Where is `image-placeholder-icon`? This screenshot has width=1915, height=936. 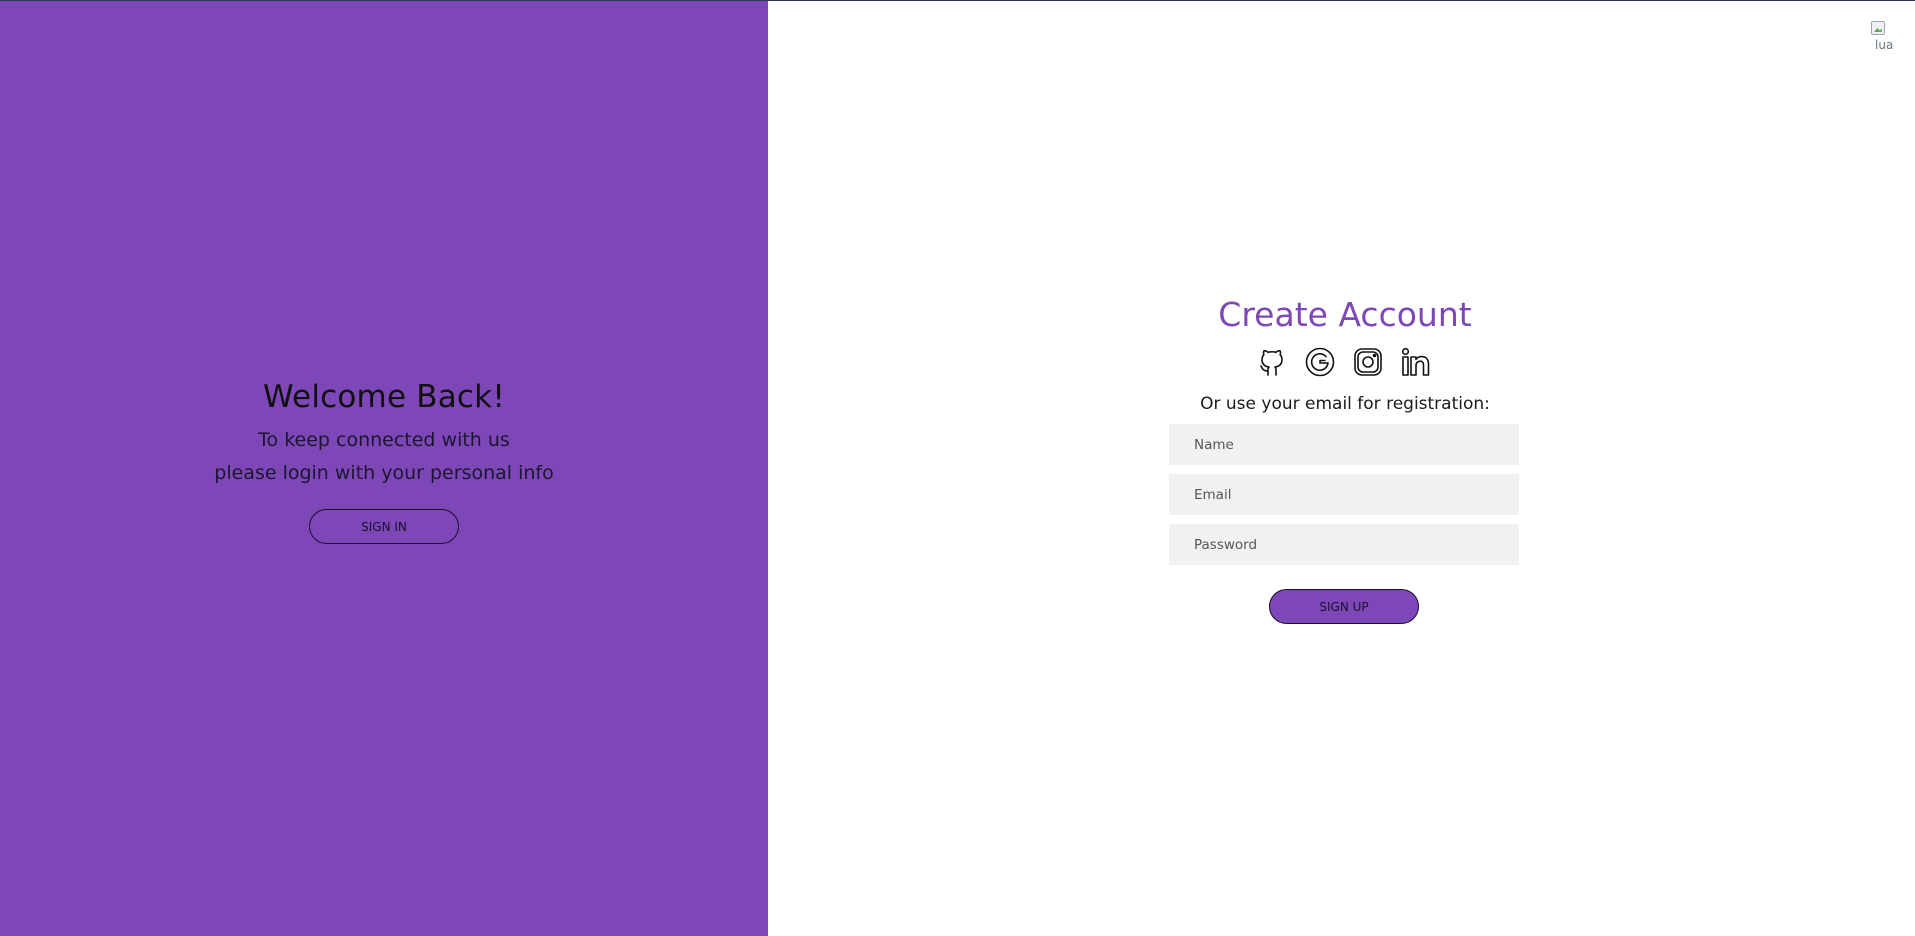
image-placeholder-icon is located at coordinates (1878, 28).